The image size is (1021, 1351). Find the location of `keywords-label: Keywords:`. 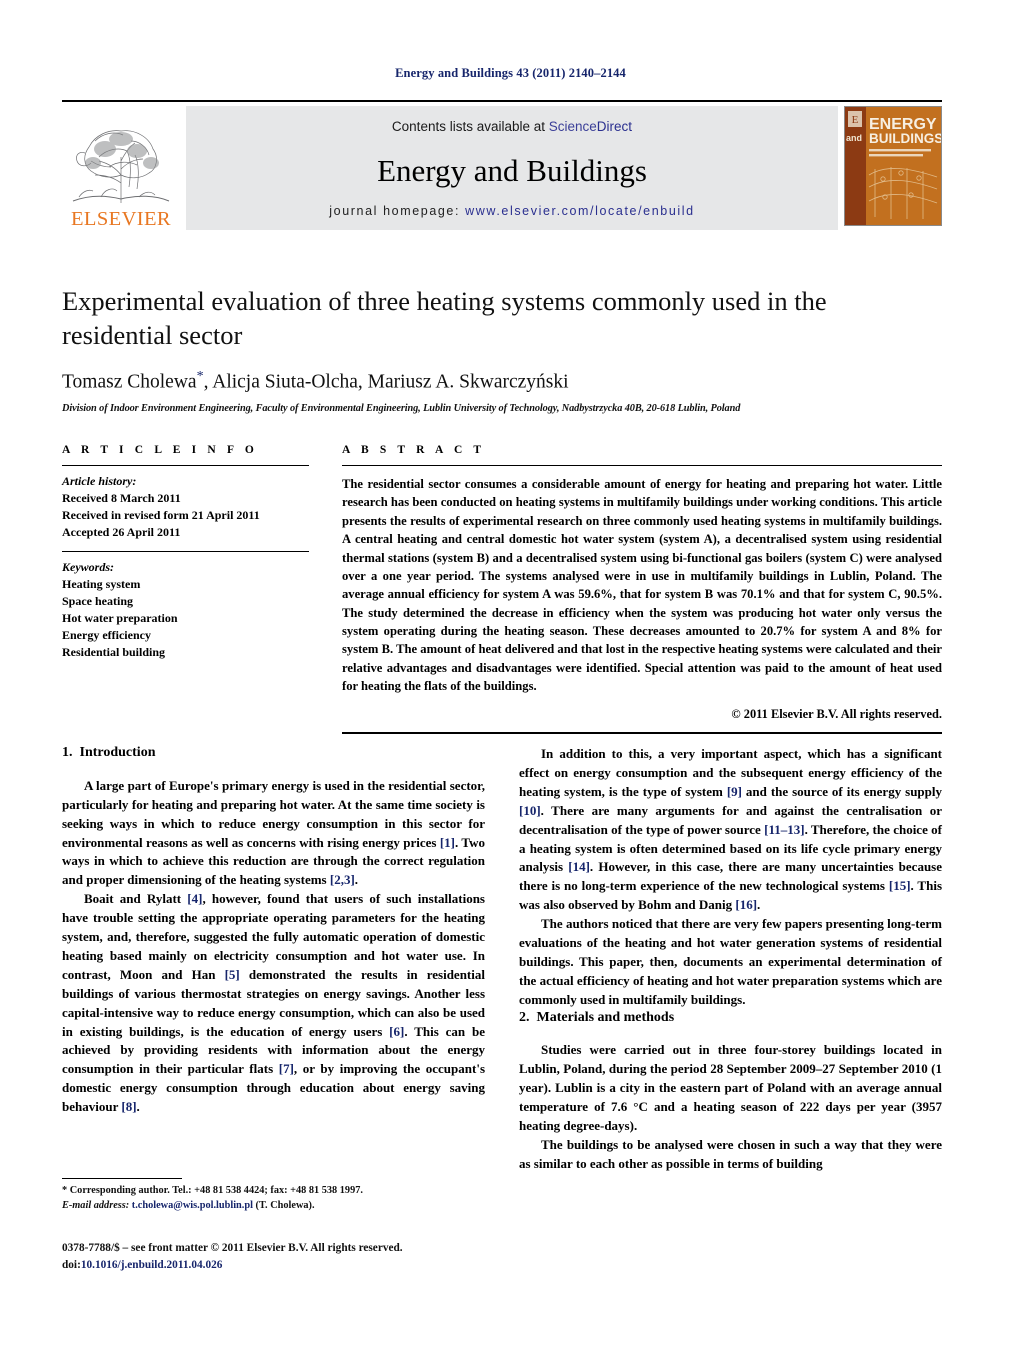

keywords-label: Keywords: is located at coordinates (88, 567).